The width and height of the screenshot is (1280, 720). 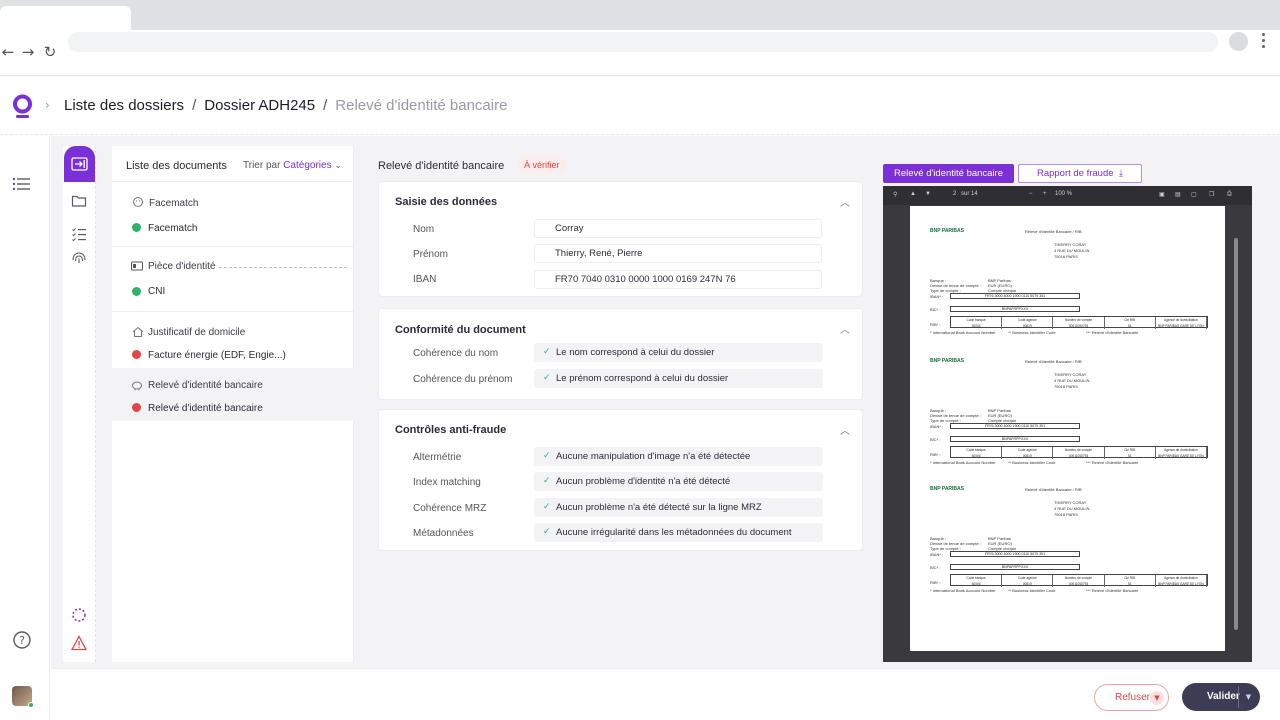 I want to click on browser-menu-icon, so click(x=1264, y=41).